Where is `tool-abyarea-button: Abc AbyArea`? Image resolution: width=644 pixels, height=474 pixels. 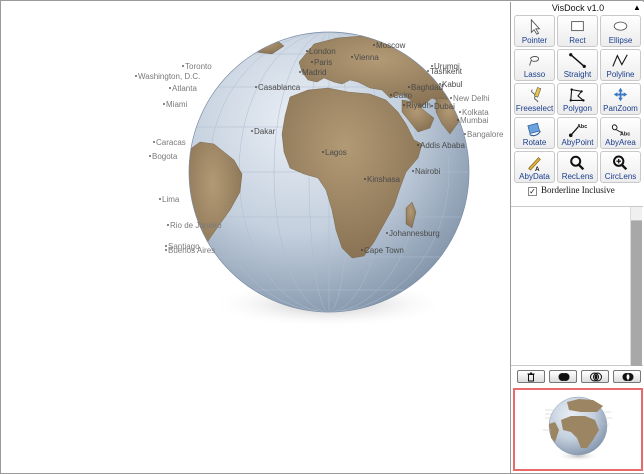 tool-abyarea-button: Abc AbyArea is located at coordinates (620, 133).